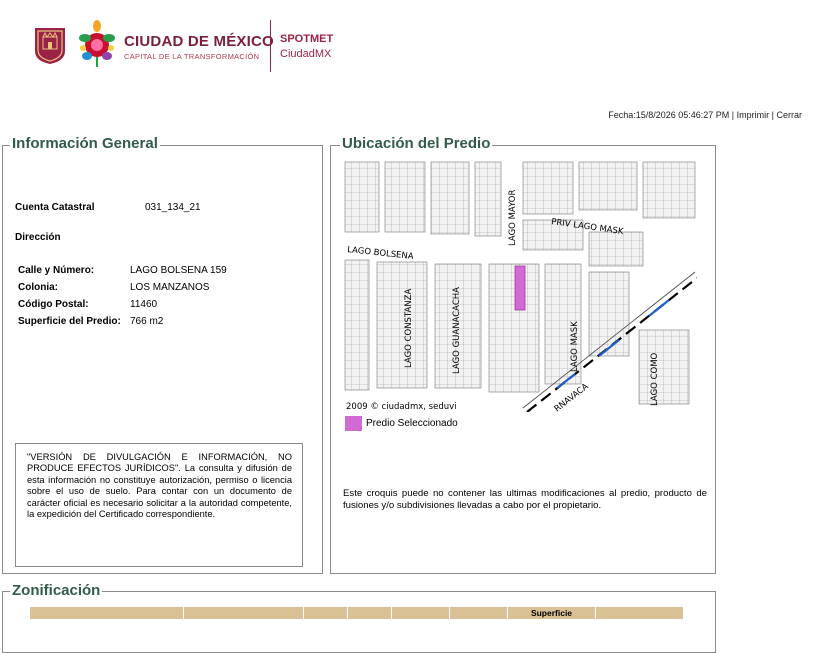 The width and height of the screenshot is (840, 653). Describe the element at coordinates (50, 46) in the screenshot. I see `cdmx-shield-logo` at that location.